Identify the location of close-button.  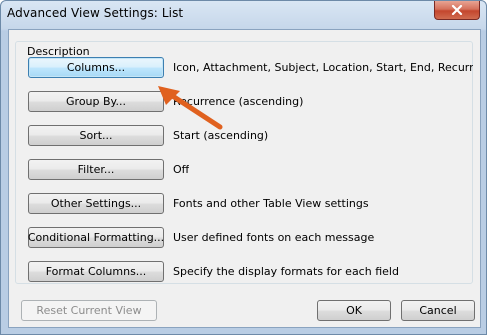
(457, 10).